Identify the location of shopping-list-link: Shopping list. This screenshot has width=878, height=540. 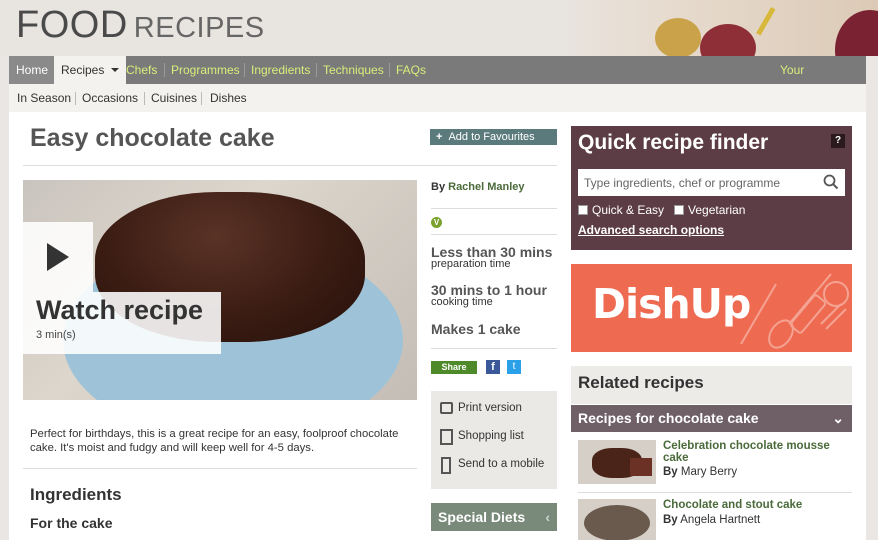
(491, 436).